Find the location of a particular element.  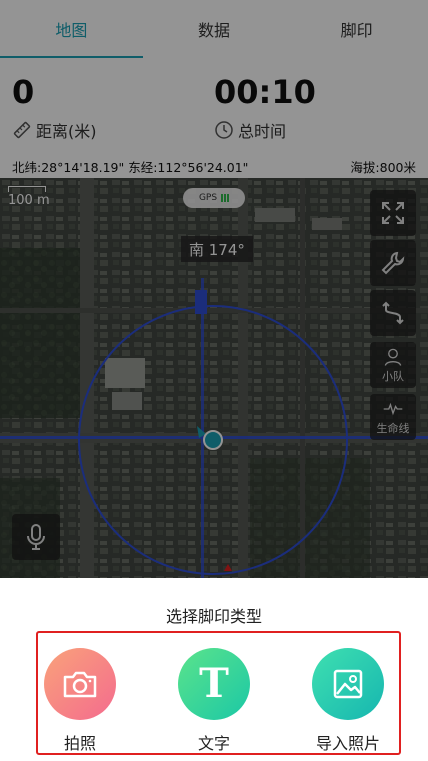

sheet-title: 选择脚印类型 is located at coordinates (213, 616).